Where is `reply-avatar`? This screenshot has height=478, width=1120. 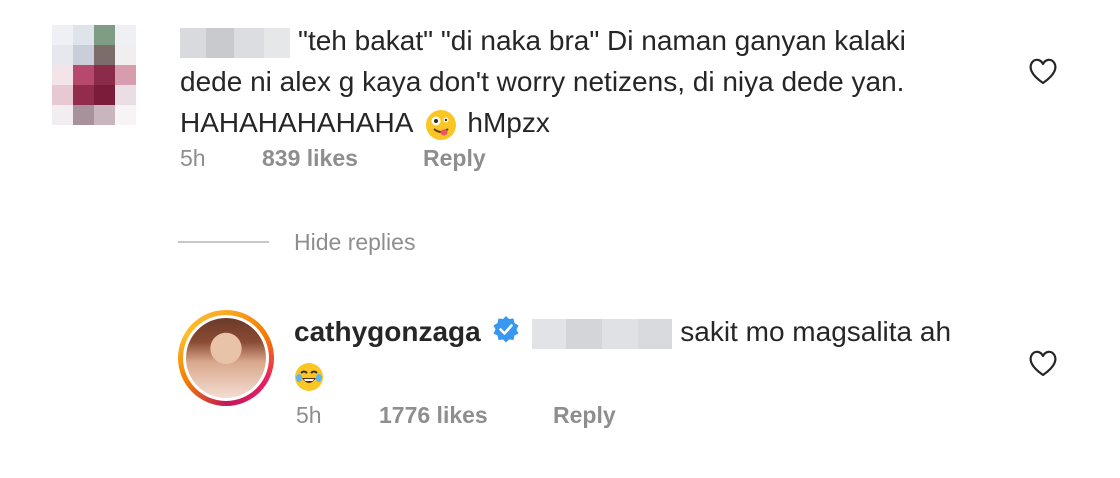
reply-avatar is located at coordinates (226, 358).